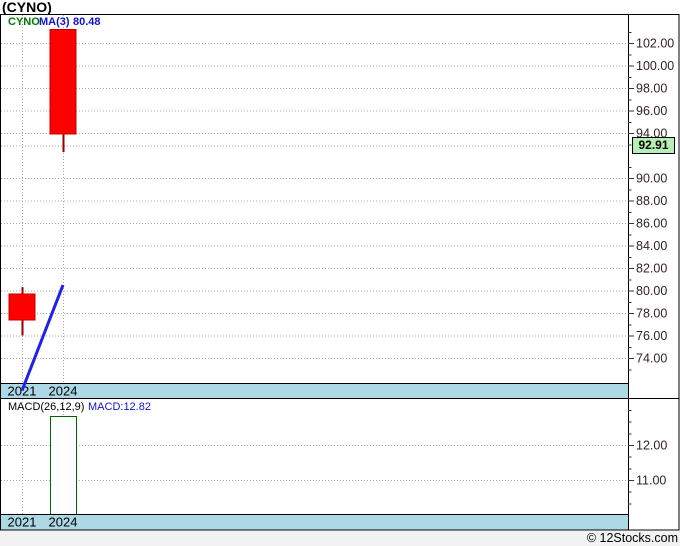 Image resolution: width=680 pixels, height=546 pixels. What do you see at coordinates (340, 538) in the screenshot?
I see `watermark: © 12Stocks.com` at bounding box center [340, 538].